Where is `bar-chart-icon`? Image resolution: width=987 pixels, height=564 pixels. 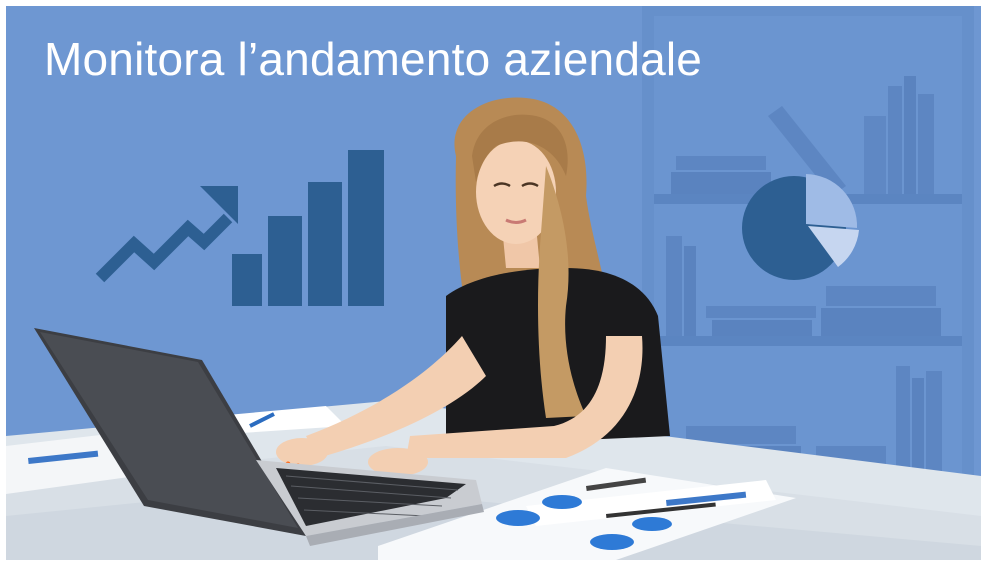 bar-chart-icon is located at coordinates (308, 228).